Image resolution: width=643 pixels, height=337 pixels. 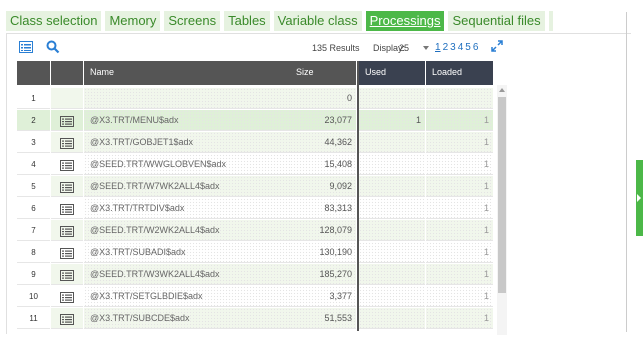 I want to click on table-row: 6 @X3.TRT/TRTDIV$adx 83,313 1, so click(x=255, y=209).